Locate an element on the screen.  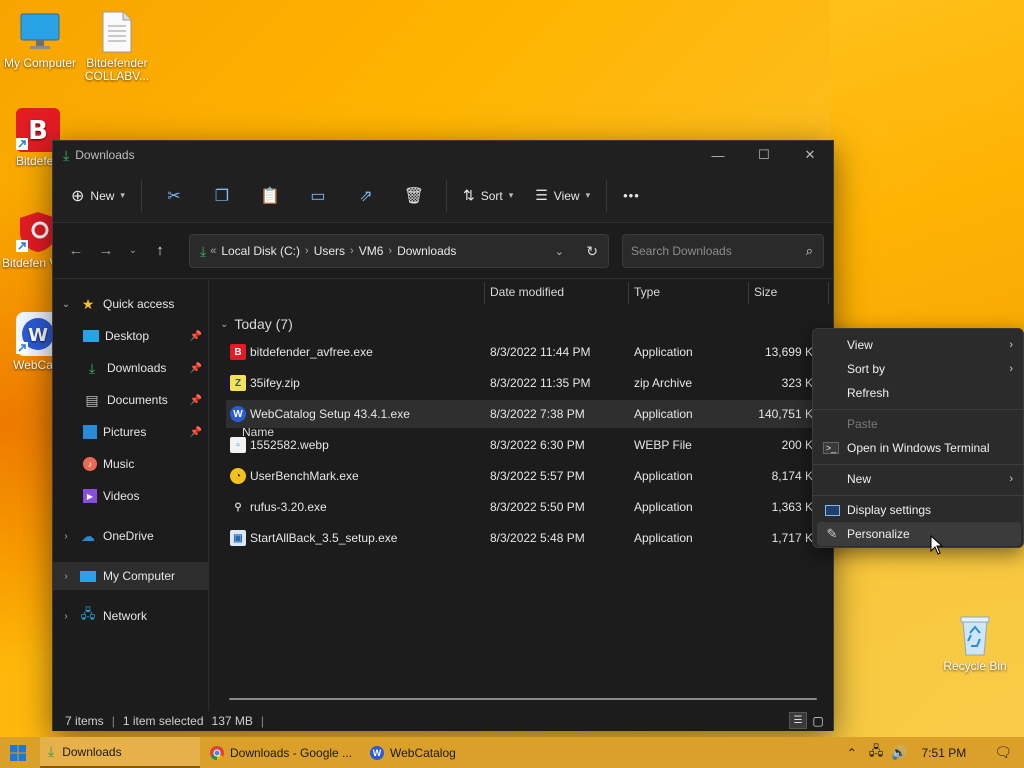
windows-logo-icon is located at coordinates (18, 752).